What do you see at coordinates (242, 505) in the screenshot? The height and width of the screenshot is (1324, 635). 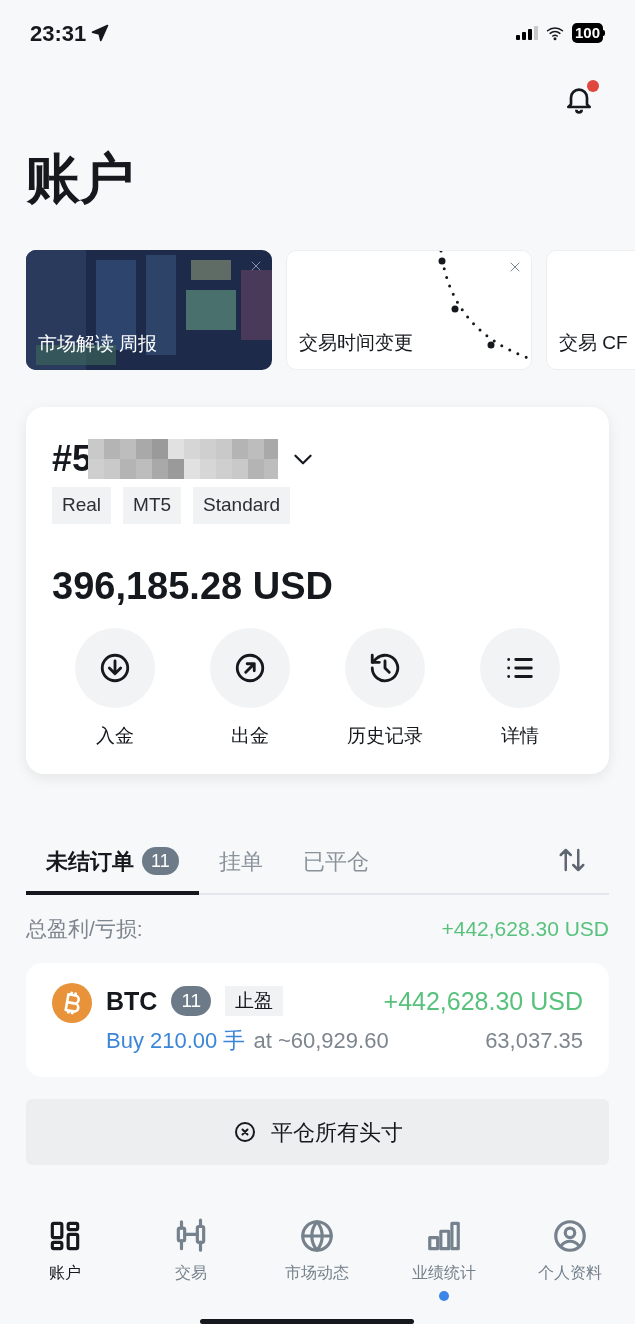 I see `account-tag: Standard` at bounding box center [242, 505].